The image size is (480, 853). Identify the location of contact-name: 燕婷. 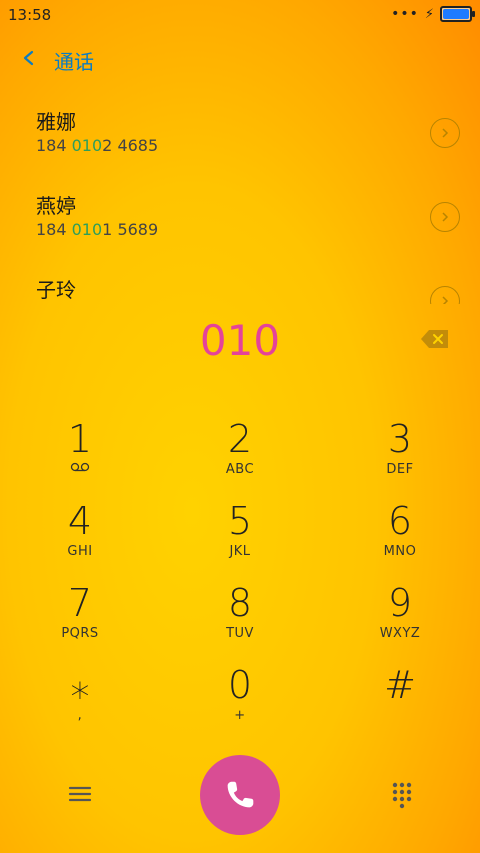
(56, 206).